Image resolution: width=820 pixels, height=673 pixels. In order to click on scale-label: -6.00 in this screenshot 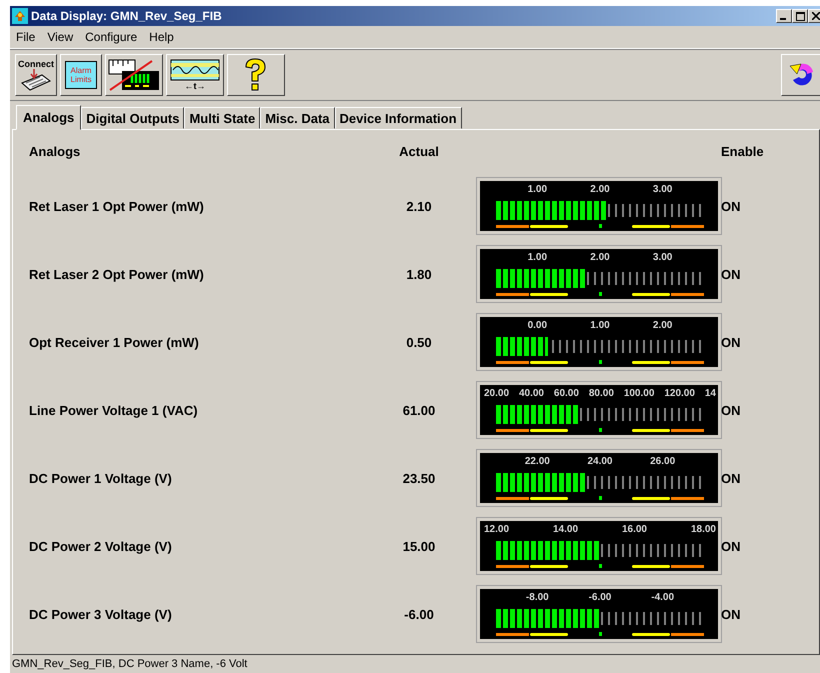, I will do `click(600, 598)`.